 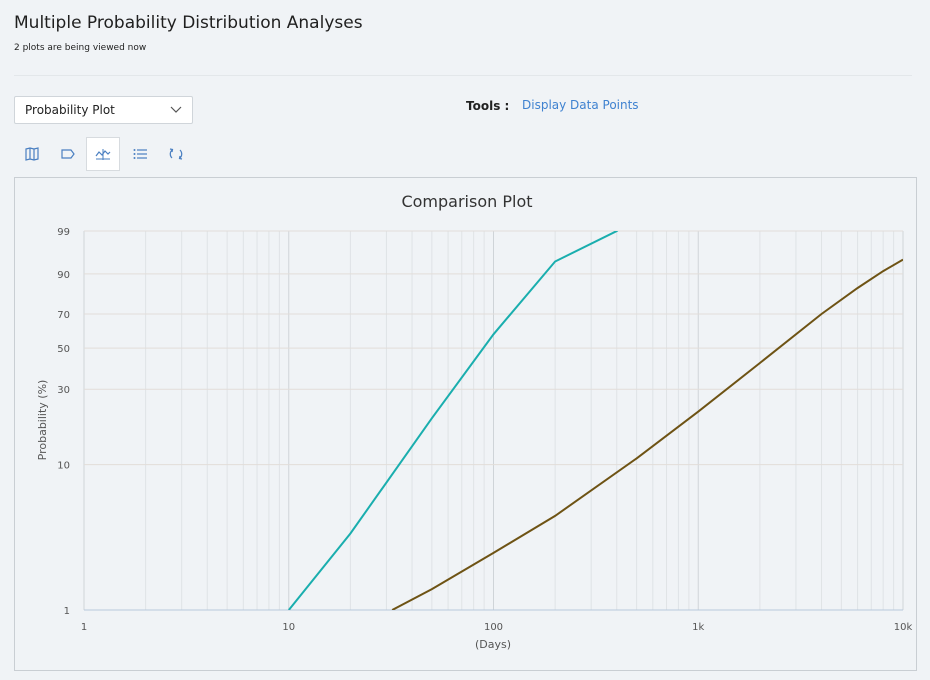 I want to click on x-tick-label: 10k, so click(x=903, y=627).